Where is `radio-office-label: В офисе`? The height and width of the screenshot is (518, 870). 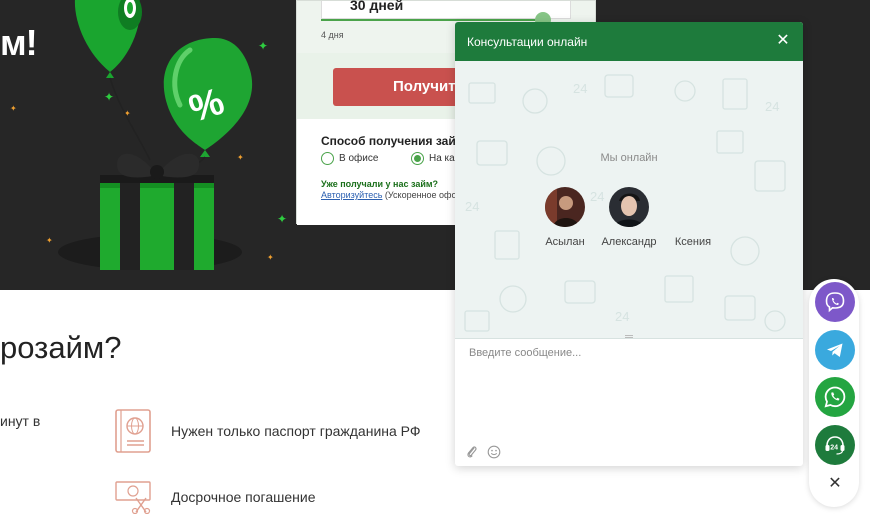 radio-office-label: В офисе is located at coordinates (359, 158).